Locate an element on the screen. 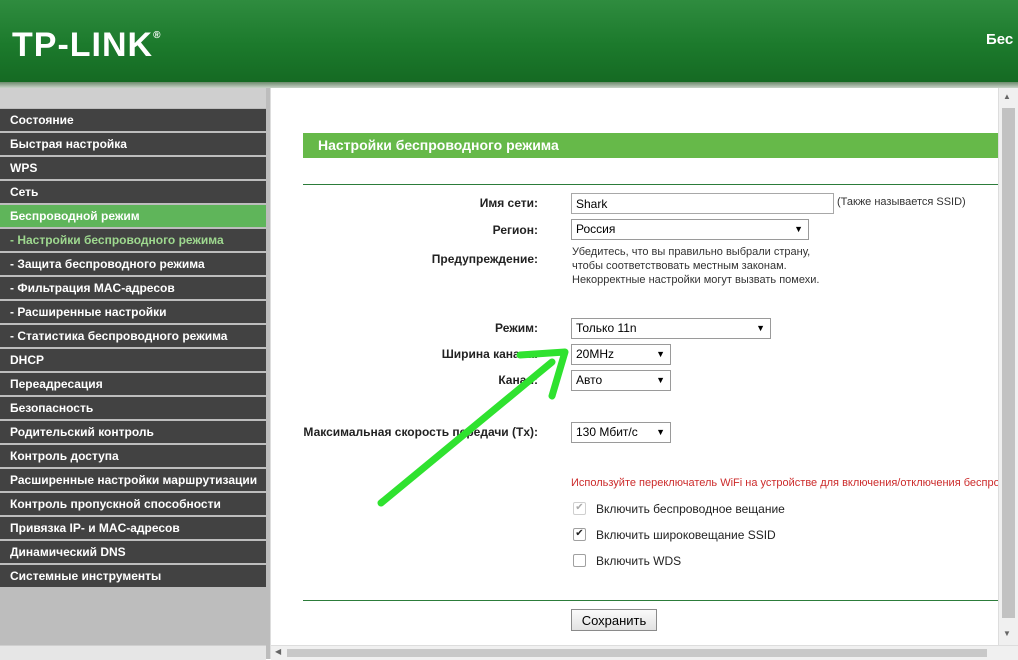  tplink-logo: TP-LINK® is located at coordinates (86, 45).